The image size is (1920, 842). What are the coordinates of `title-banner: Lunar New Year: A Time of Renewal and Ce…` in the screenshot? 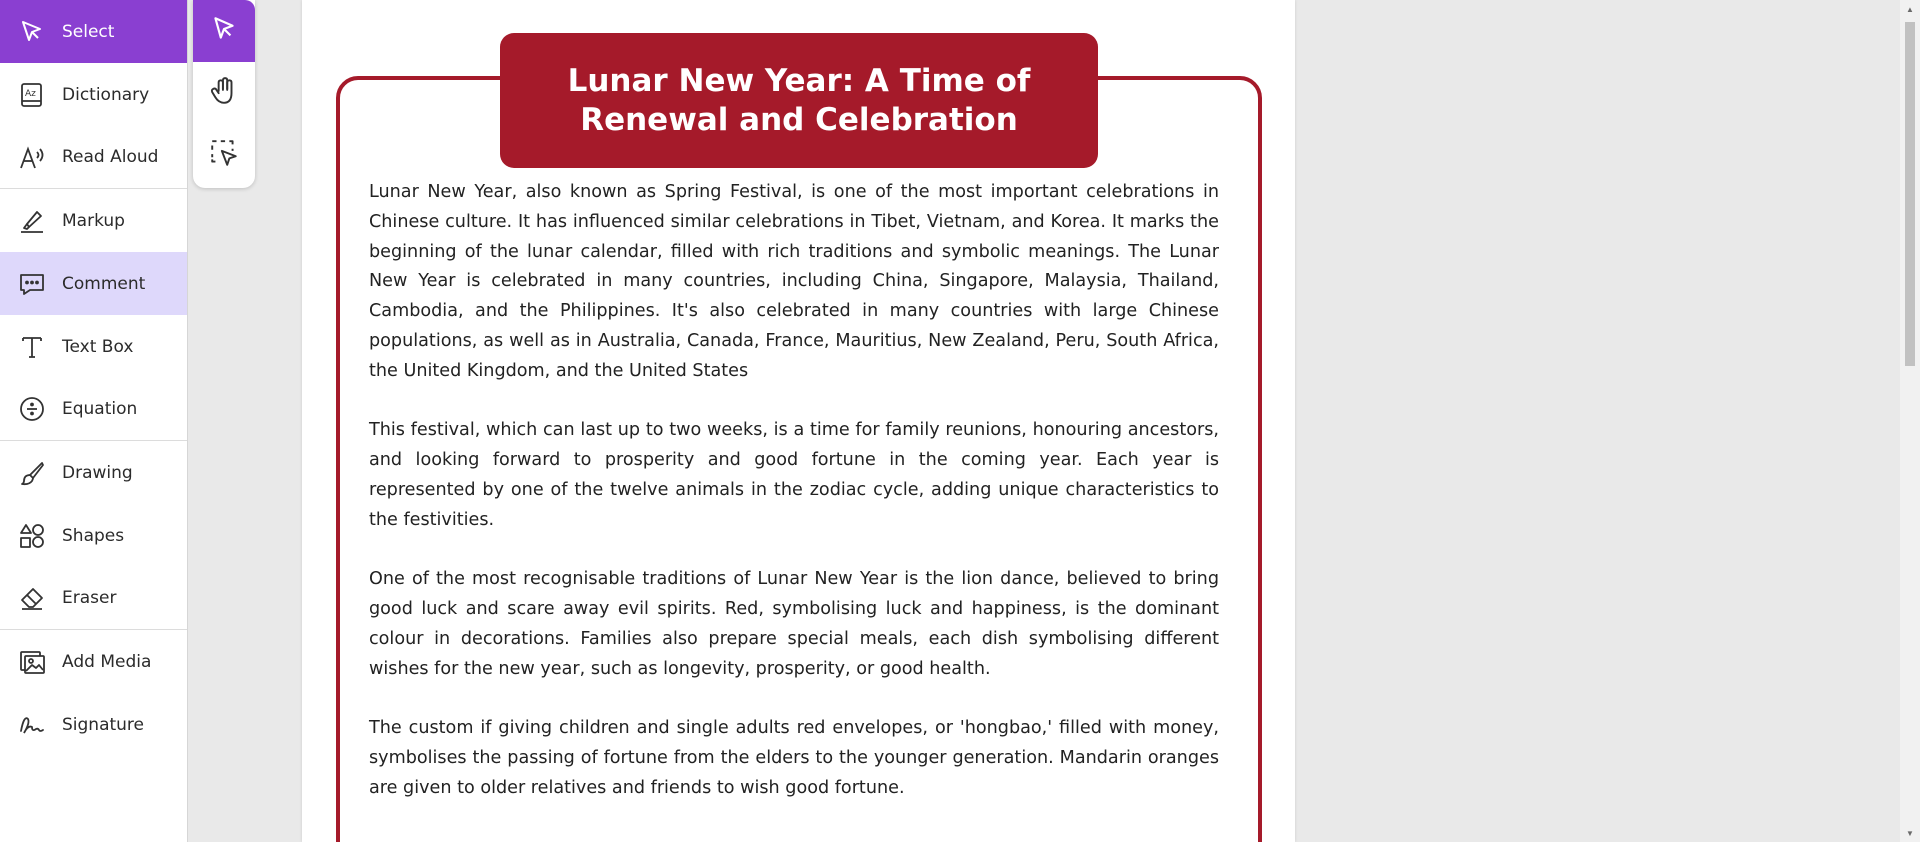 It's located at (799, 100).